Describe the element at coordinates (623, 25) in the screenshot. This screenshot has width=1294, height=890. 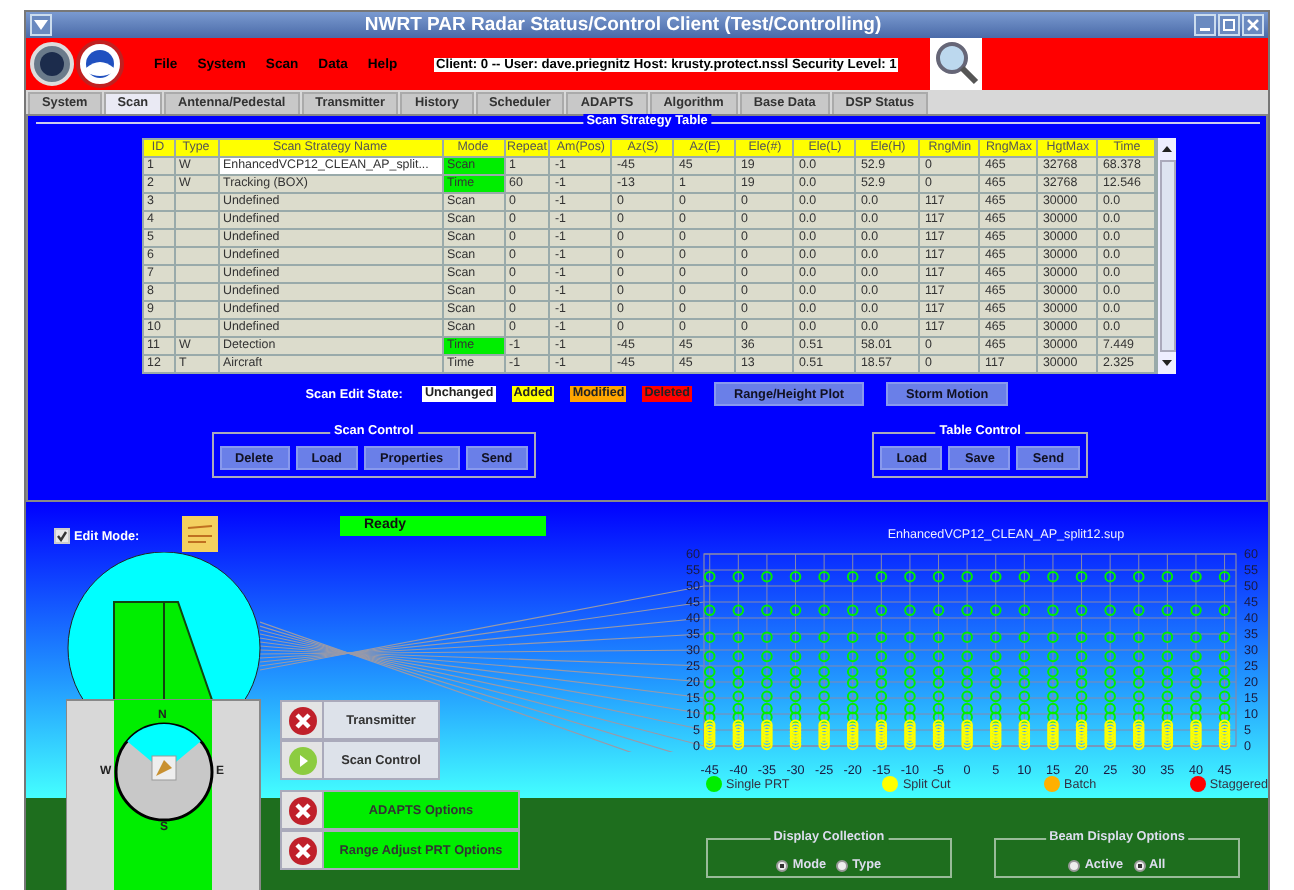
I see `window-title: NWRT PAR Radar Status/Control Client (Test/Controlling)` at that location.